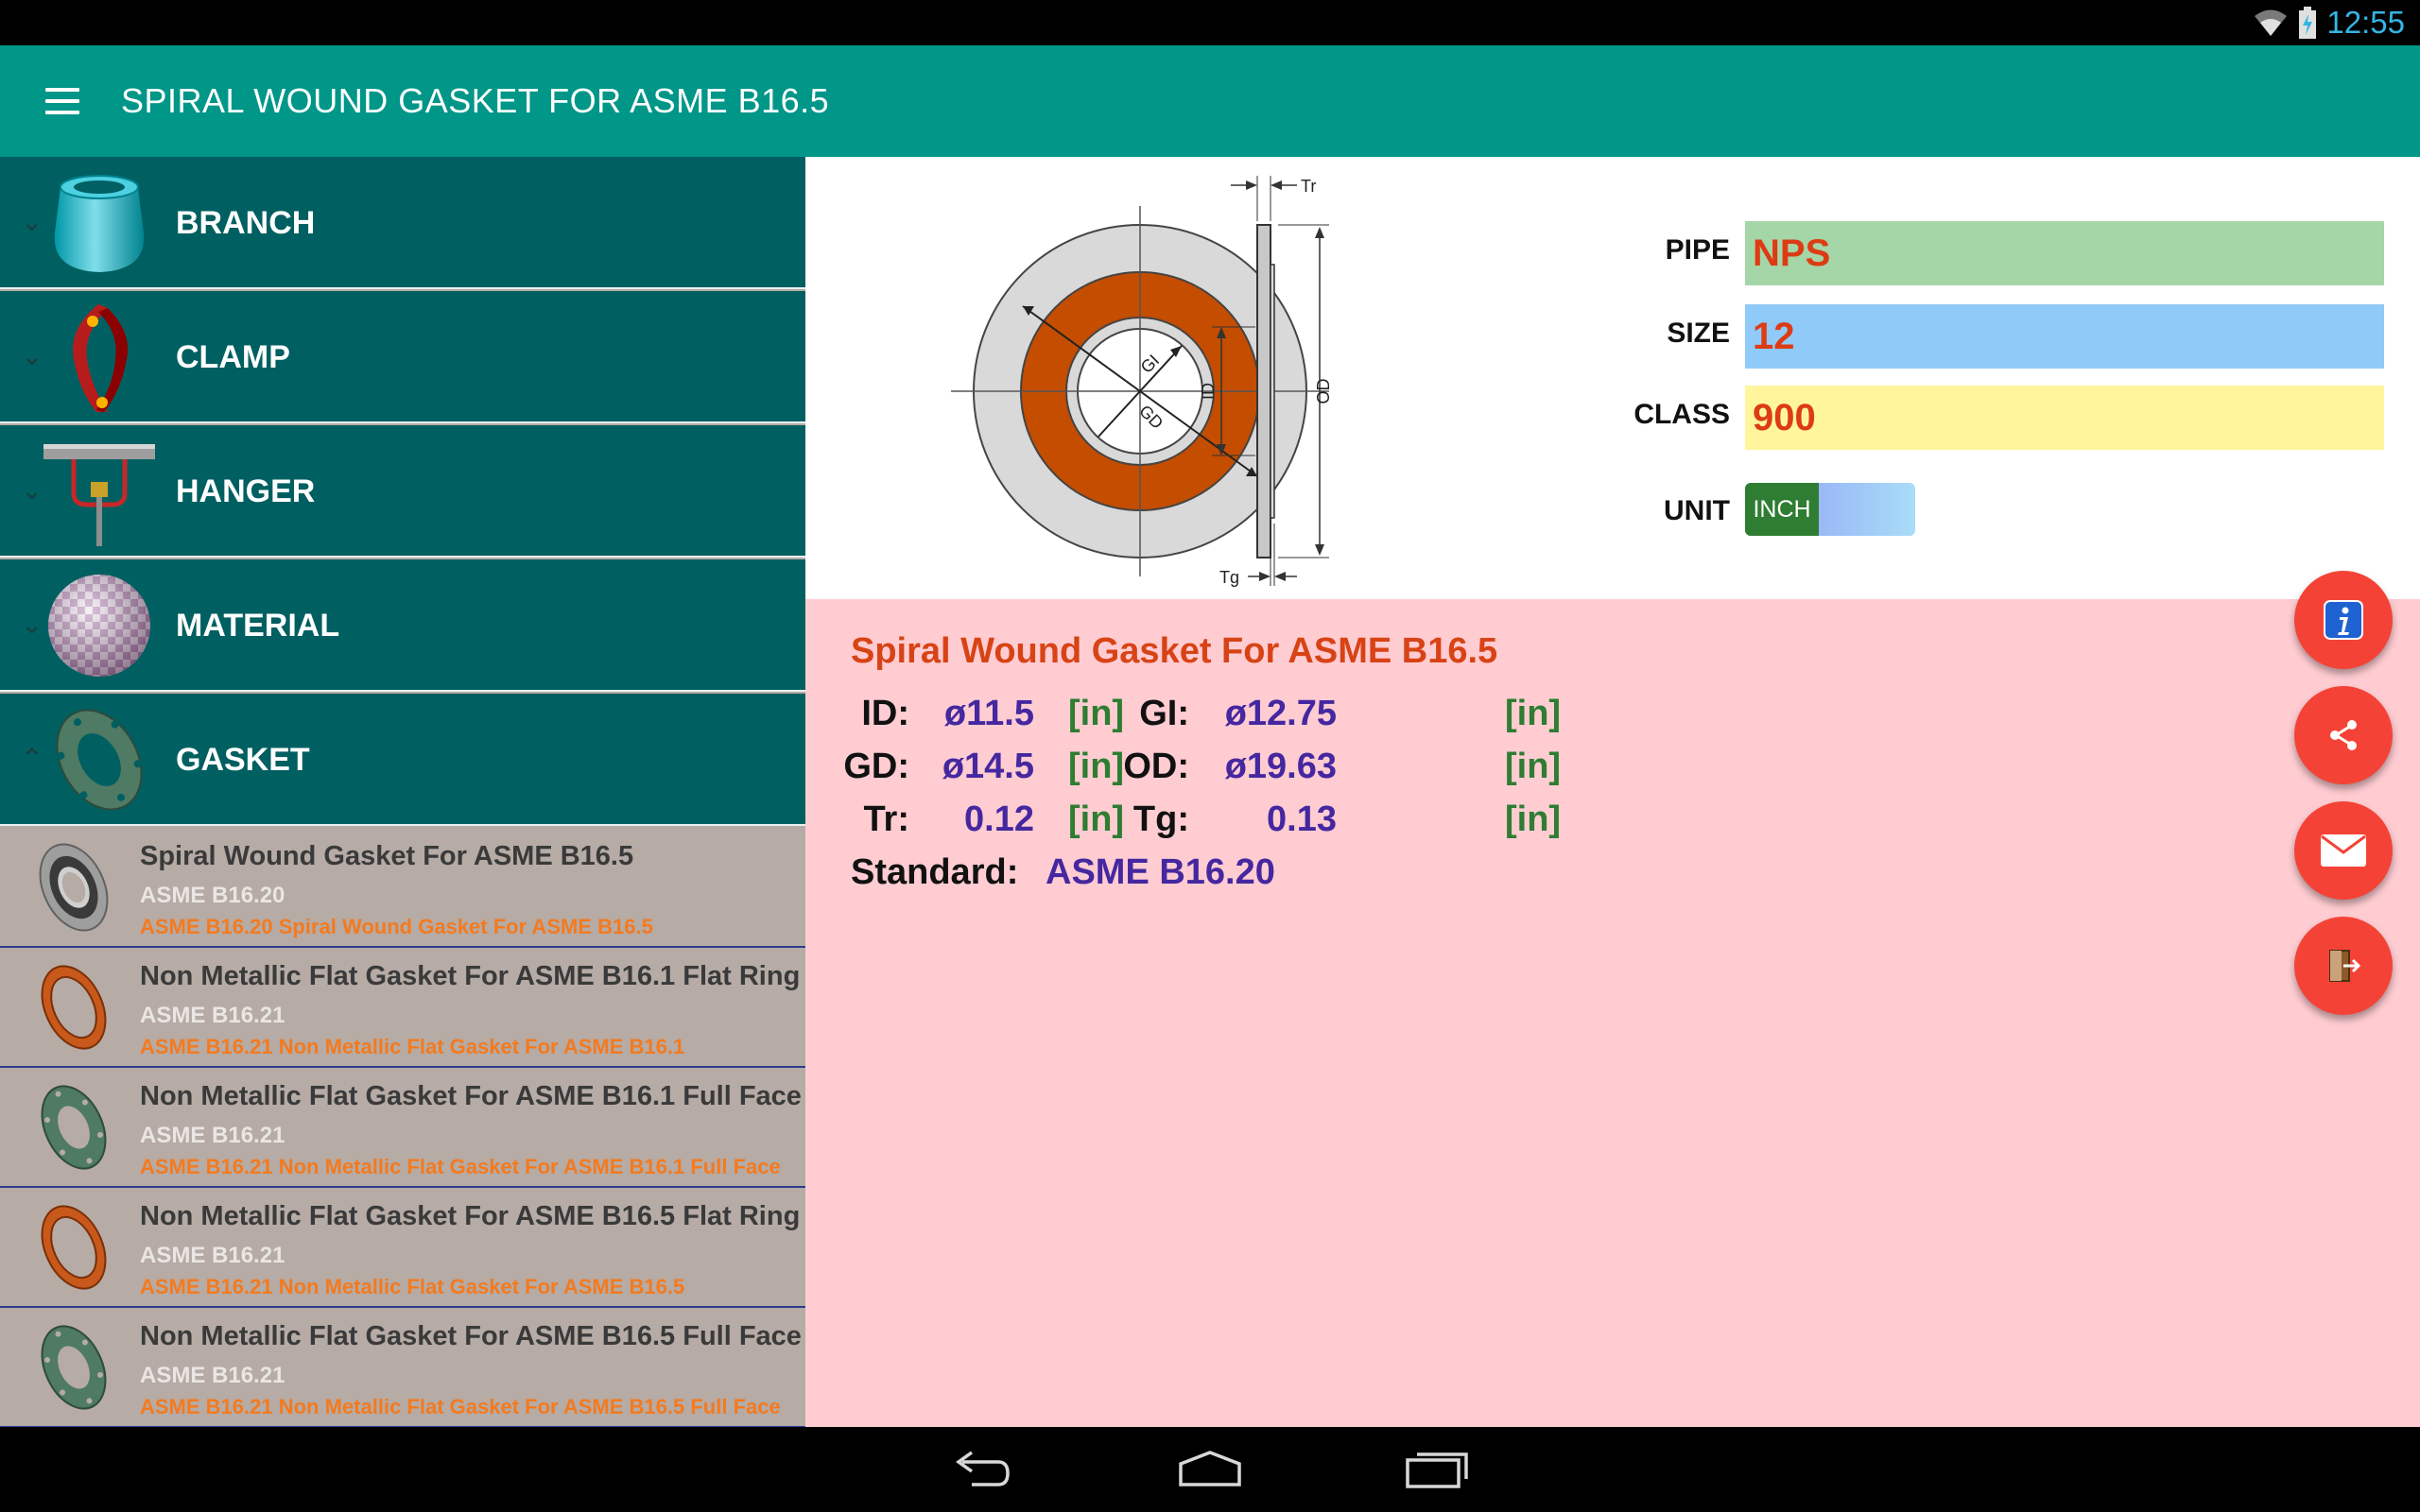  Describe the element at coordinates (258, 626) in the screenshot. I see `category-label: MATERIAL` at that location.